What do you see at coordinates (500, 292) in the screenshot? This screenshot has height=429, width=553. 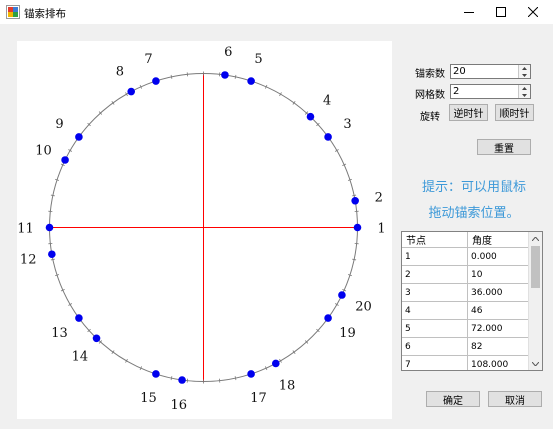 I see `angle-cell: 36.000` at bounding box center [500, 292].